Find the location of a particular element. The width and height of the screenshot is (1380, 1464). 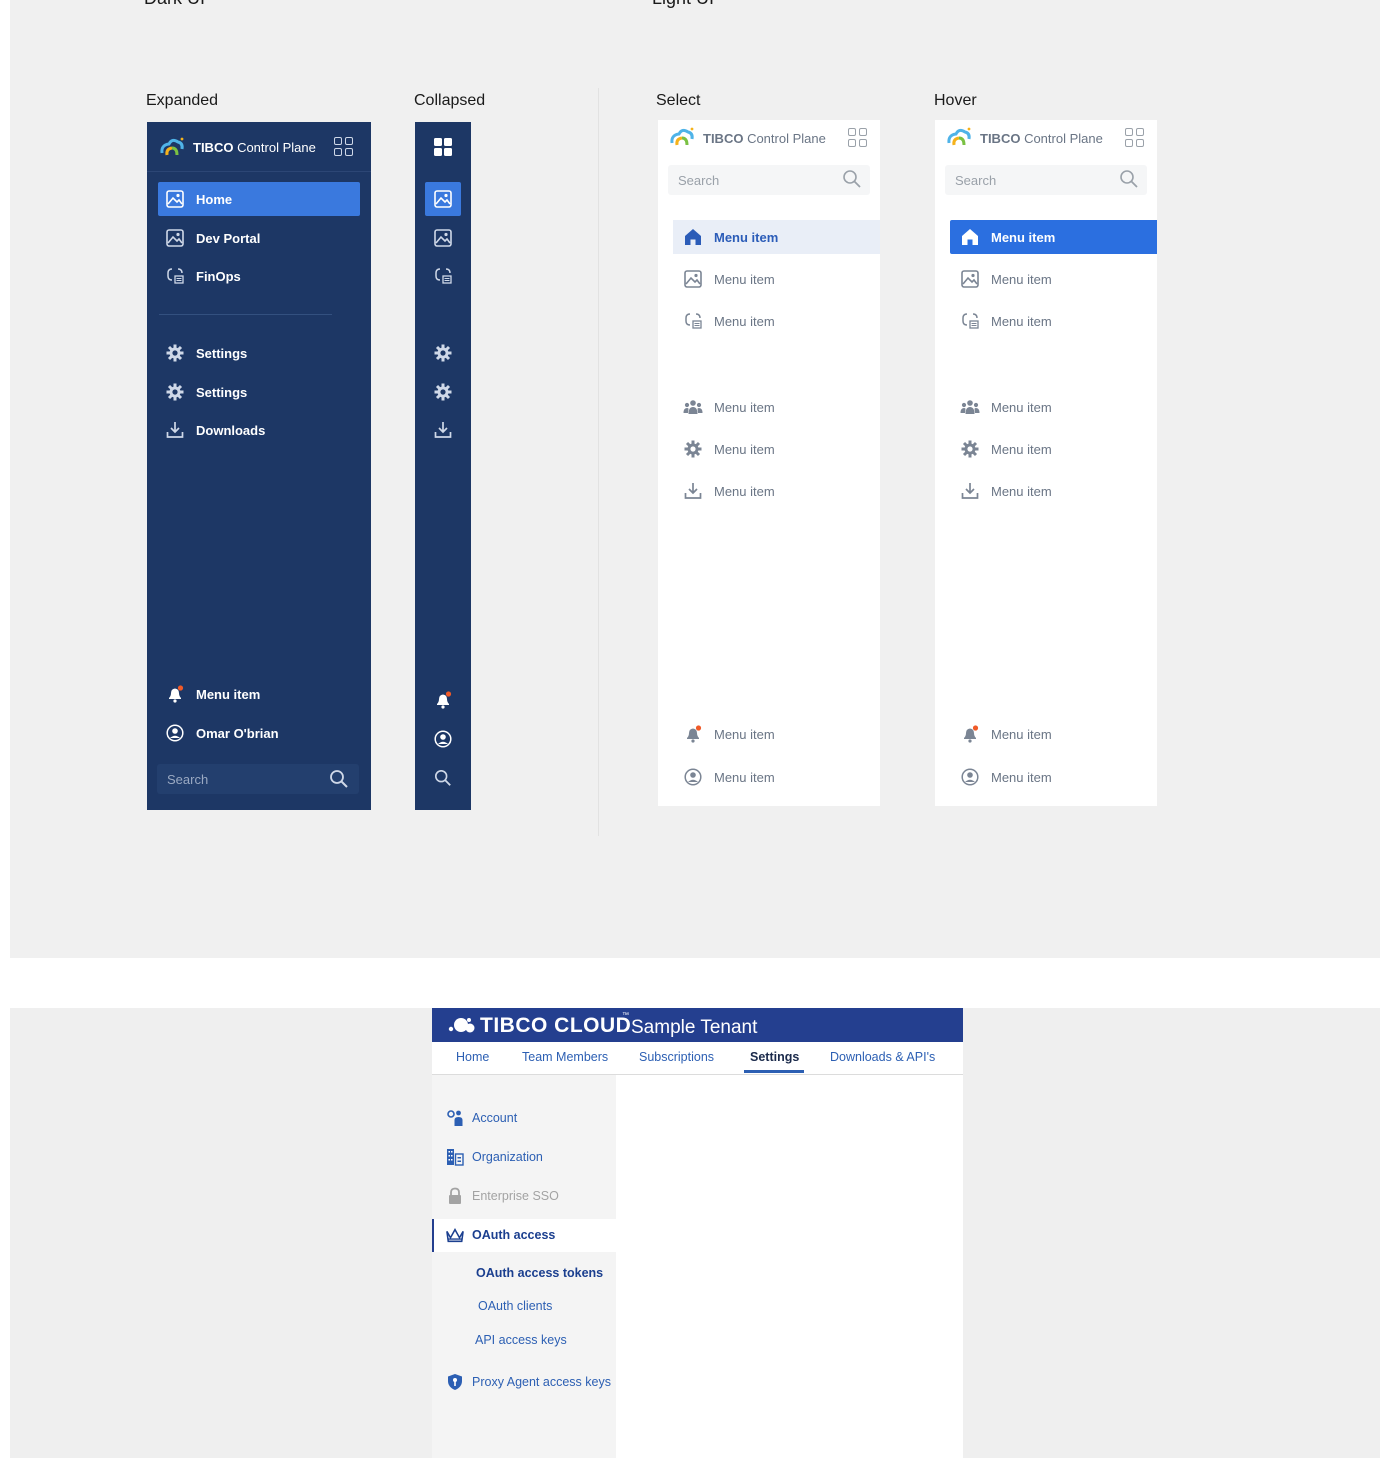

tenant-name: Sample Tenant is located at coordinates (694, 1027).